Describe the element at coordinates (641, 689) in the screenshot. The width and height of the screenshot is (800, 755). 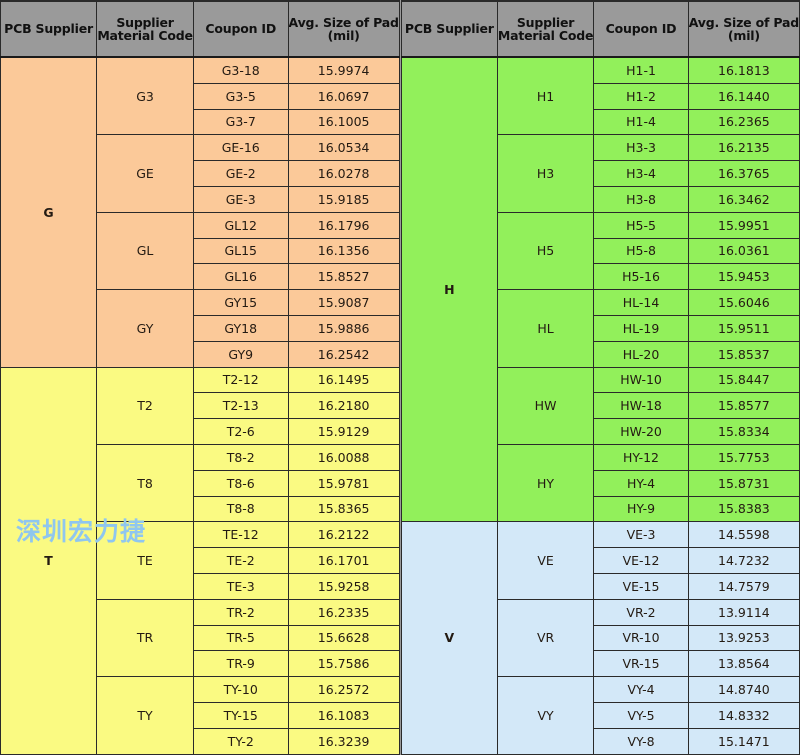
I see `cell-coupon-id: VY-4` at that location.